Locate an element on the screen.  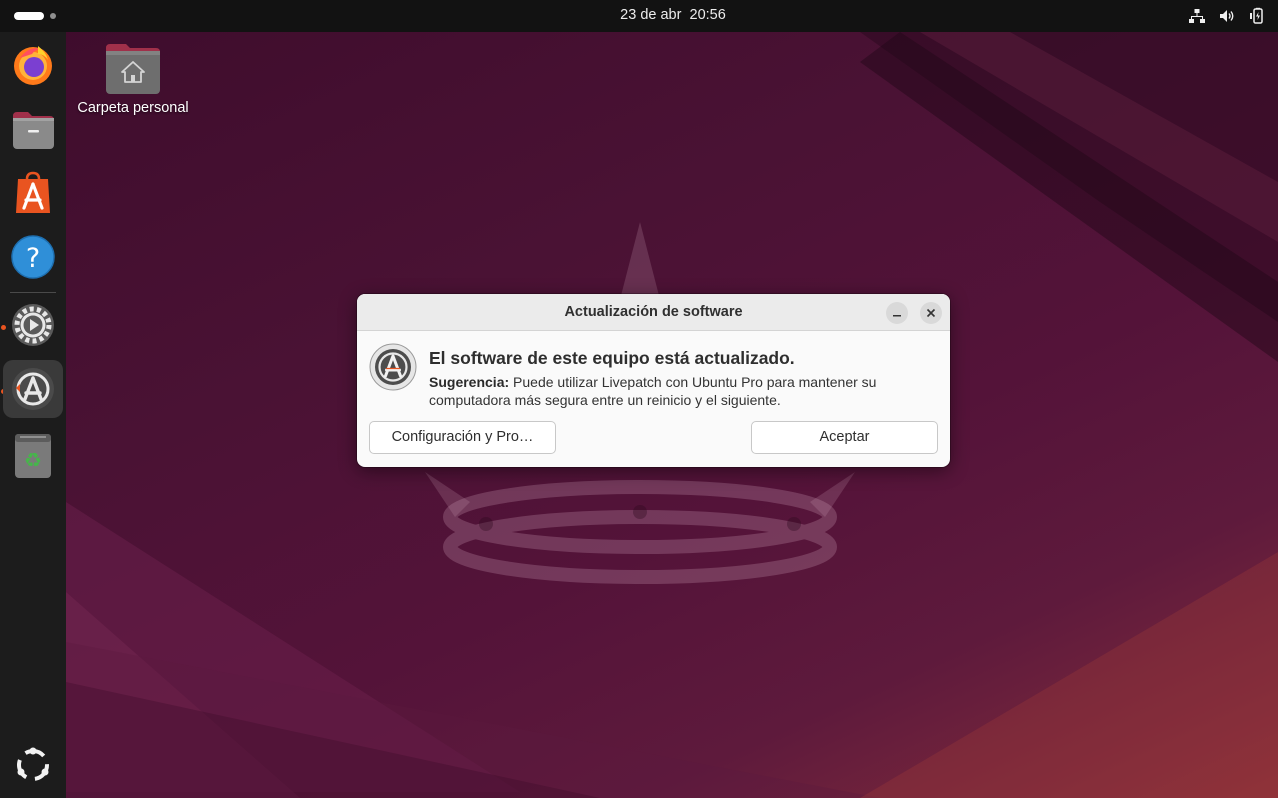
dock-files is located at coordinates (33, 129).